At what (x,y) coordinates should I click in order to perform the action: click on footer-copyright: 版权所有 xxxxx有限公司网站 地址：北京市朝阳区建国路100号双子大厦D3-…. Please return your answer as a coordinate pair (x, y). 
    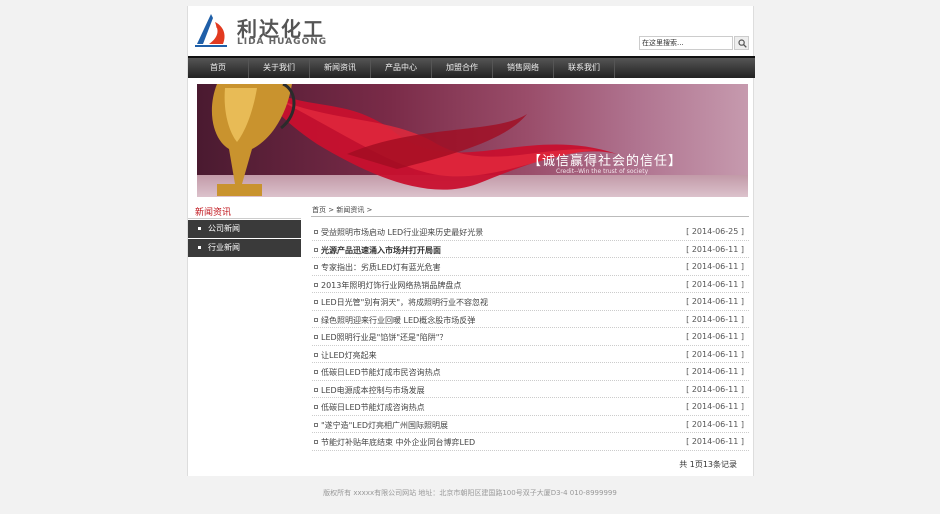
    Looking at the image, I should click on (470, 493).